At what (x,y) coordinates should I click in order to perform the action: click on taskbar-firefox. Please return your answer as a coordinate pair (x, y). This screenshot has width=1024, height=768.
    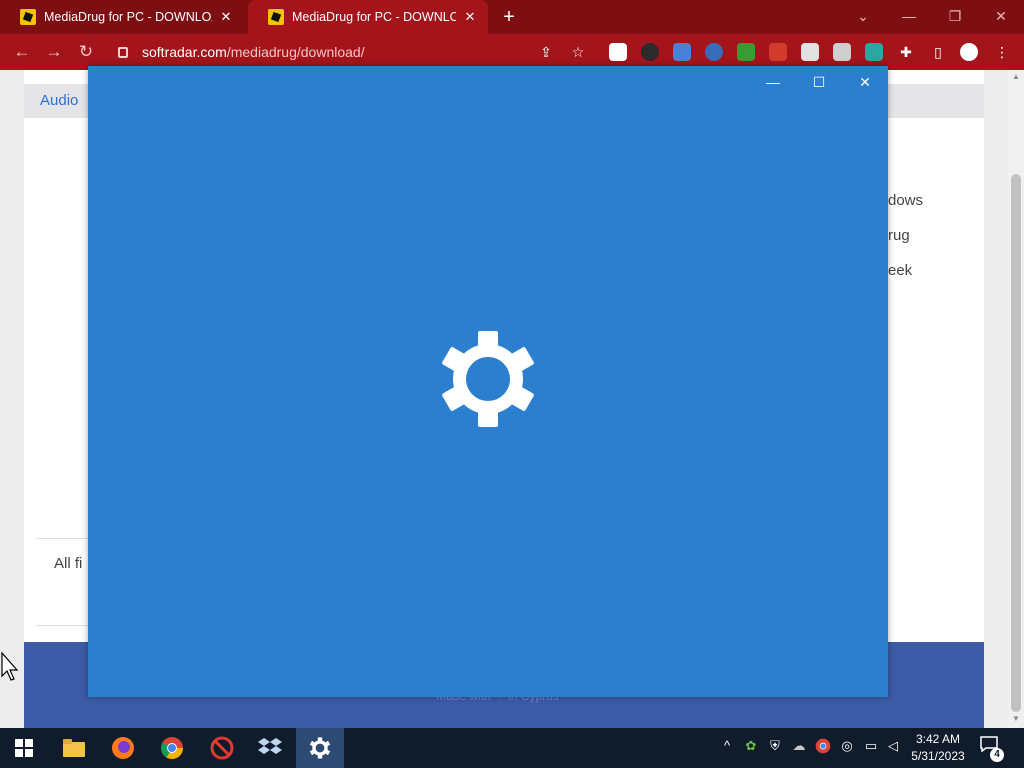
    Looking at the image, I should click on (123, 748).